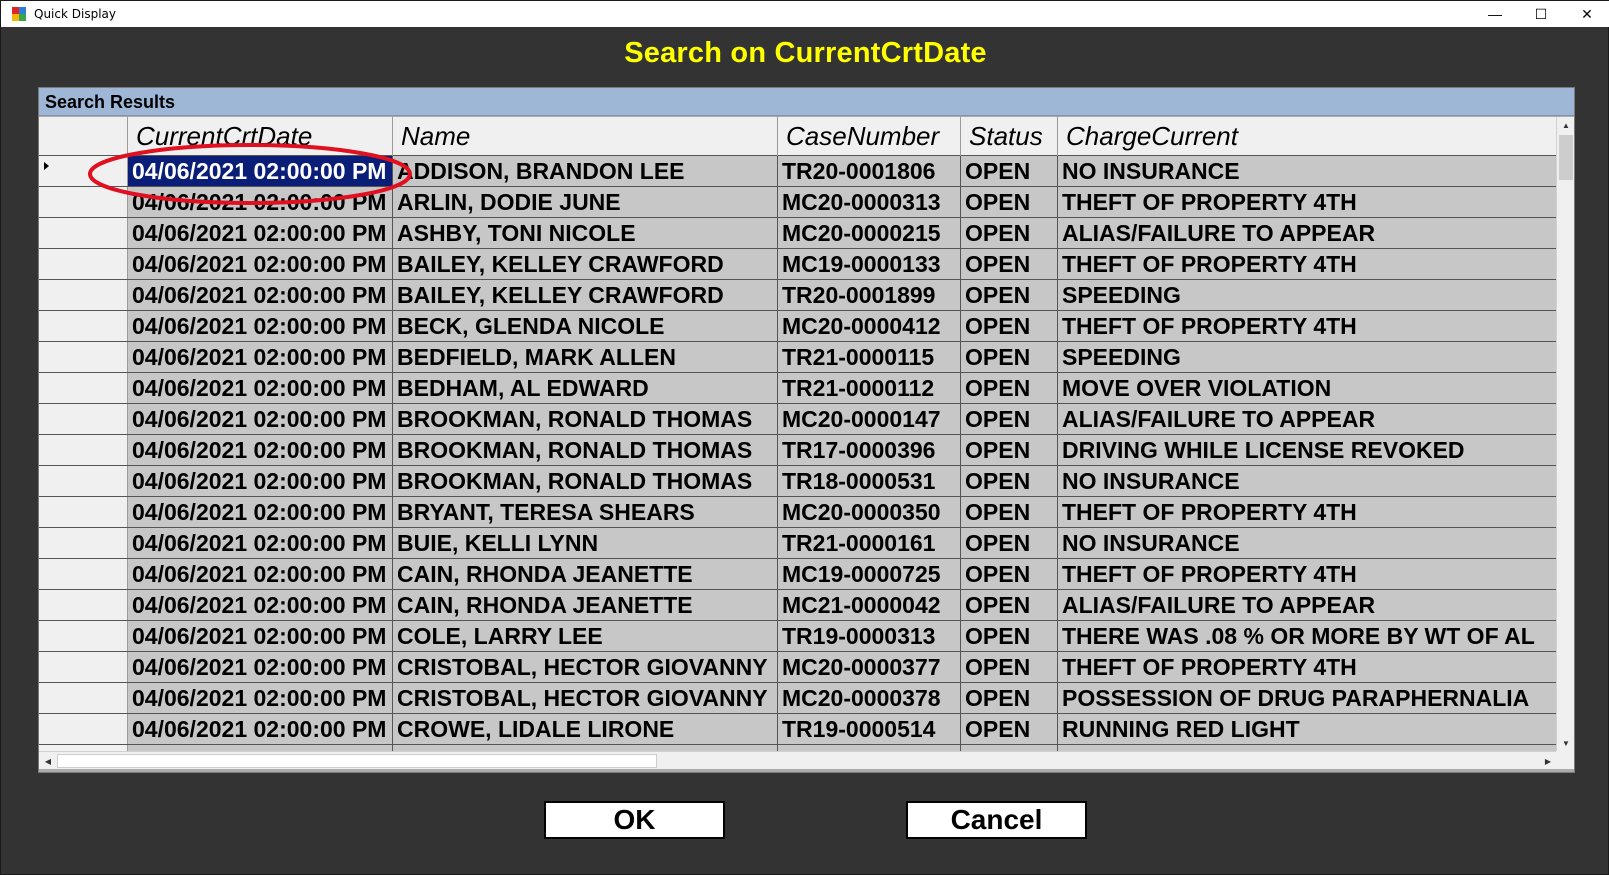  What do you see at coordinates (1541, 14) in the screenshot?
I see `maximize-button: ☐` at bounding box center [1541, 14].